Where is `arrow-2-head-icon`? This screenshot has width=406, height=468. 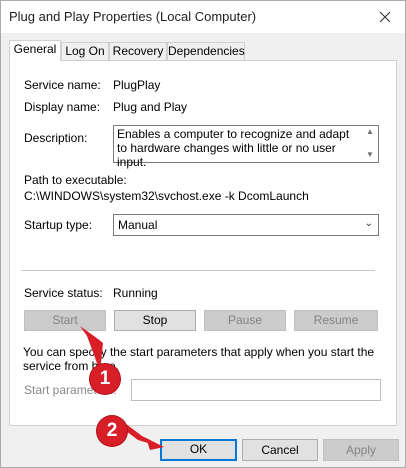 arrow-2-head-icon is located at coordinates (155, 444).